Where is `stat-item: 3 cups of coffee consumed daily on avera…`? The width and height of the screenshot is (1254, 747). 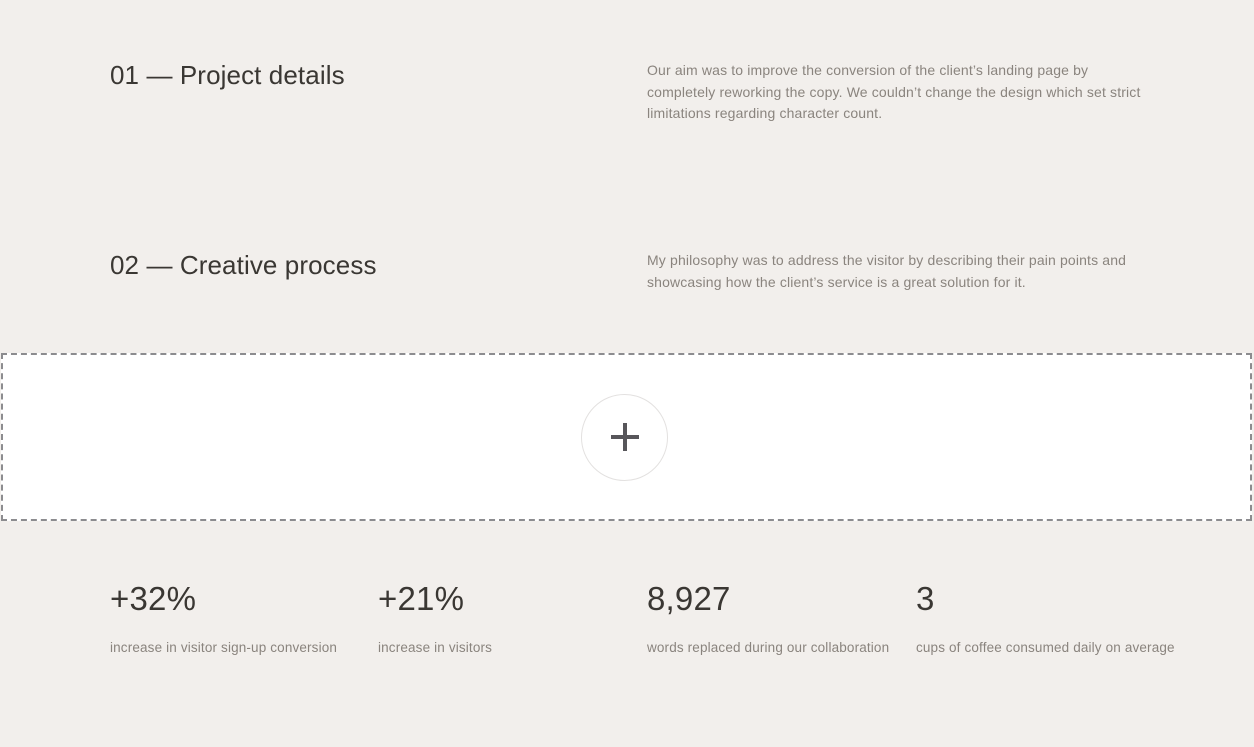
stat-item: 3 cups of coffee consumed daily on avera… is located at coordinates (1051, 619).